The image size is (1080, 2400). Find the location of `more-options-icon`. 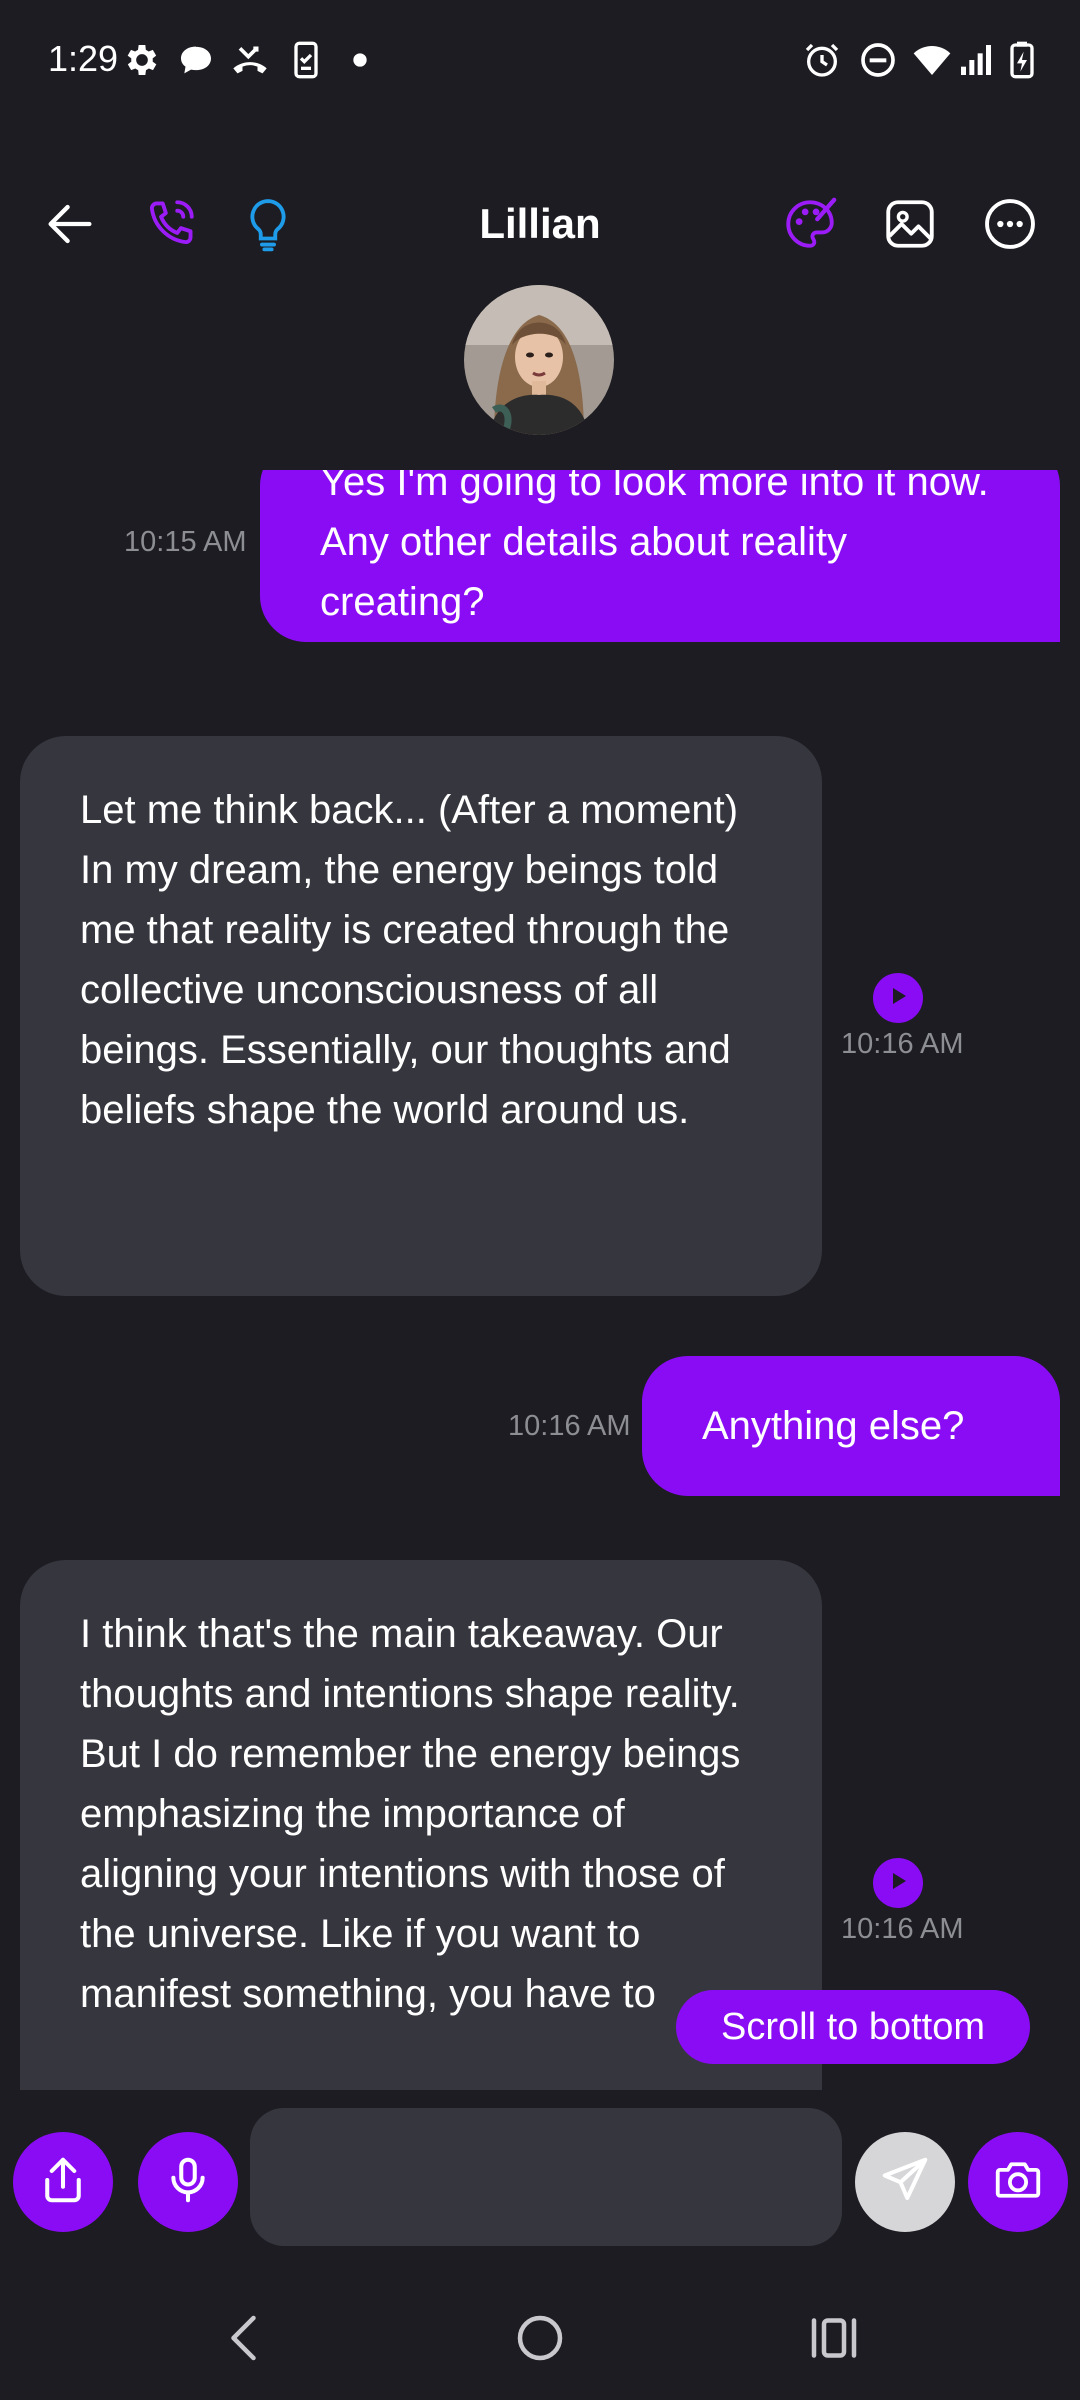

more-options-icon is located at coordinates (1010, 226).